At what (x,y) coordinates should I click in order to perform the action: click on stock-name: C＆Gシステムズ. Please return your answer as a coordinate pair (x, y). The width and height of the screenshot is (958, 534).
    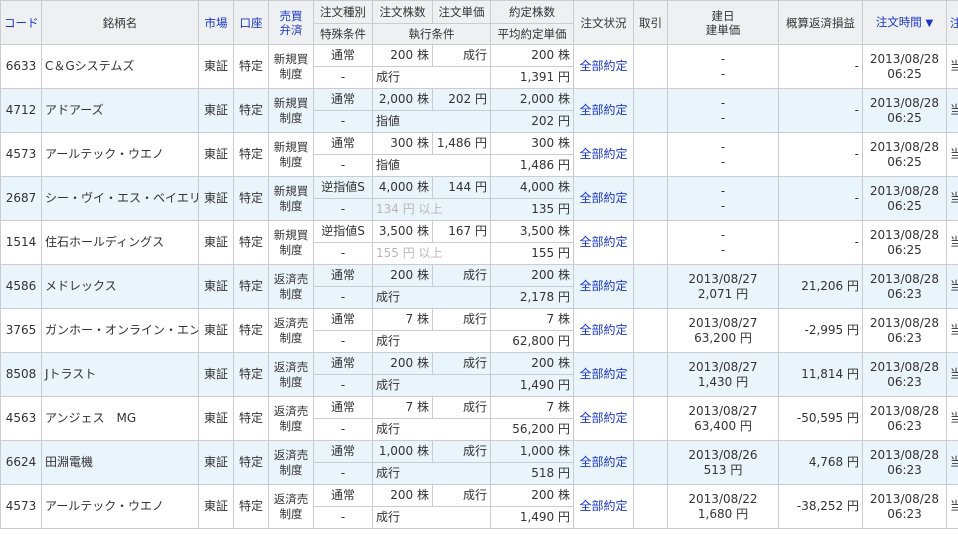
    Looking at the image, I should click on (120, 66).